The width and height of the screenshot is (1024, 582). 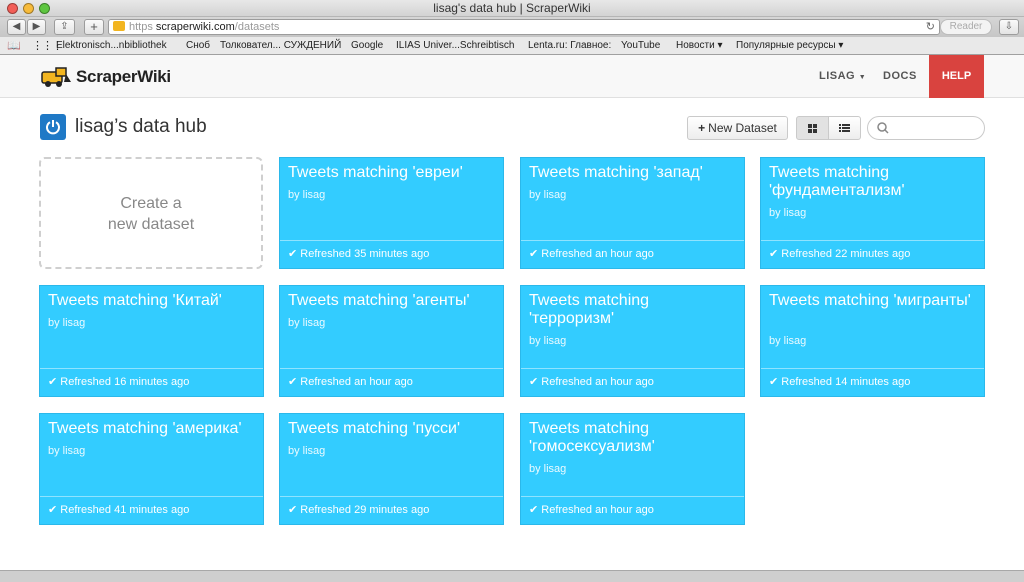 What do you see at coordinates (125, 510) in the screenshot?
I see `status-text: Refreshed 41 minutes ago` at bounding box center [125, 510].